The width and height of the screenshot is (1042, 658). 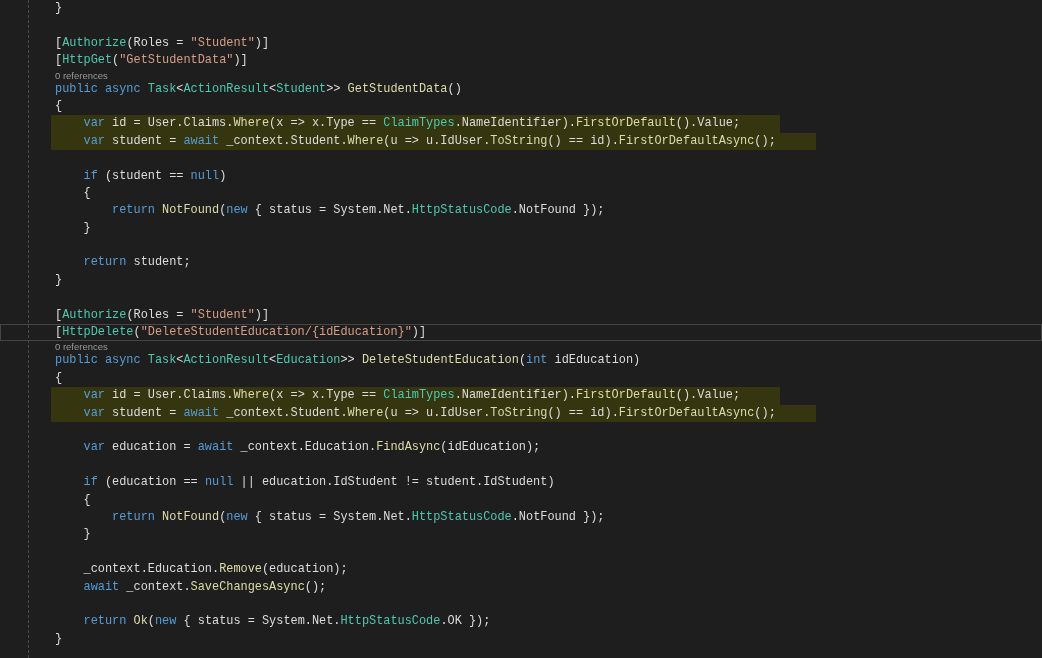 What do you see at coordinates (348, 361) in the screenshot?
I see `code-line: public async Task<ActionResult<Education>> DeleteStudentEducation(int idEducation)` at bounding box center [348, 361].